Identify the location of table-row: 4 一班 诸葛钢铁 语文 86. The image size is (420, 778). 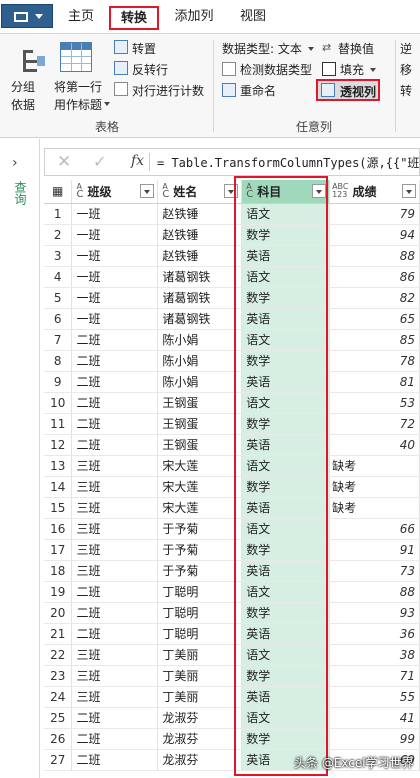
(232, 277).